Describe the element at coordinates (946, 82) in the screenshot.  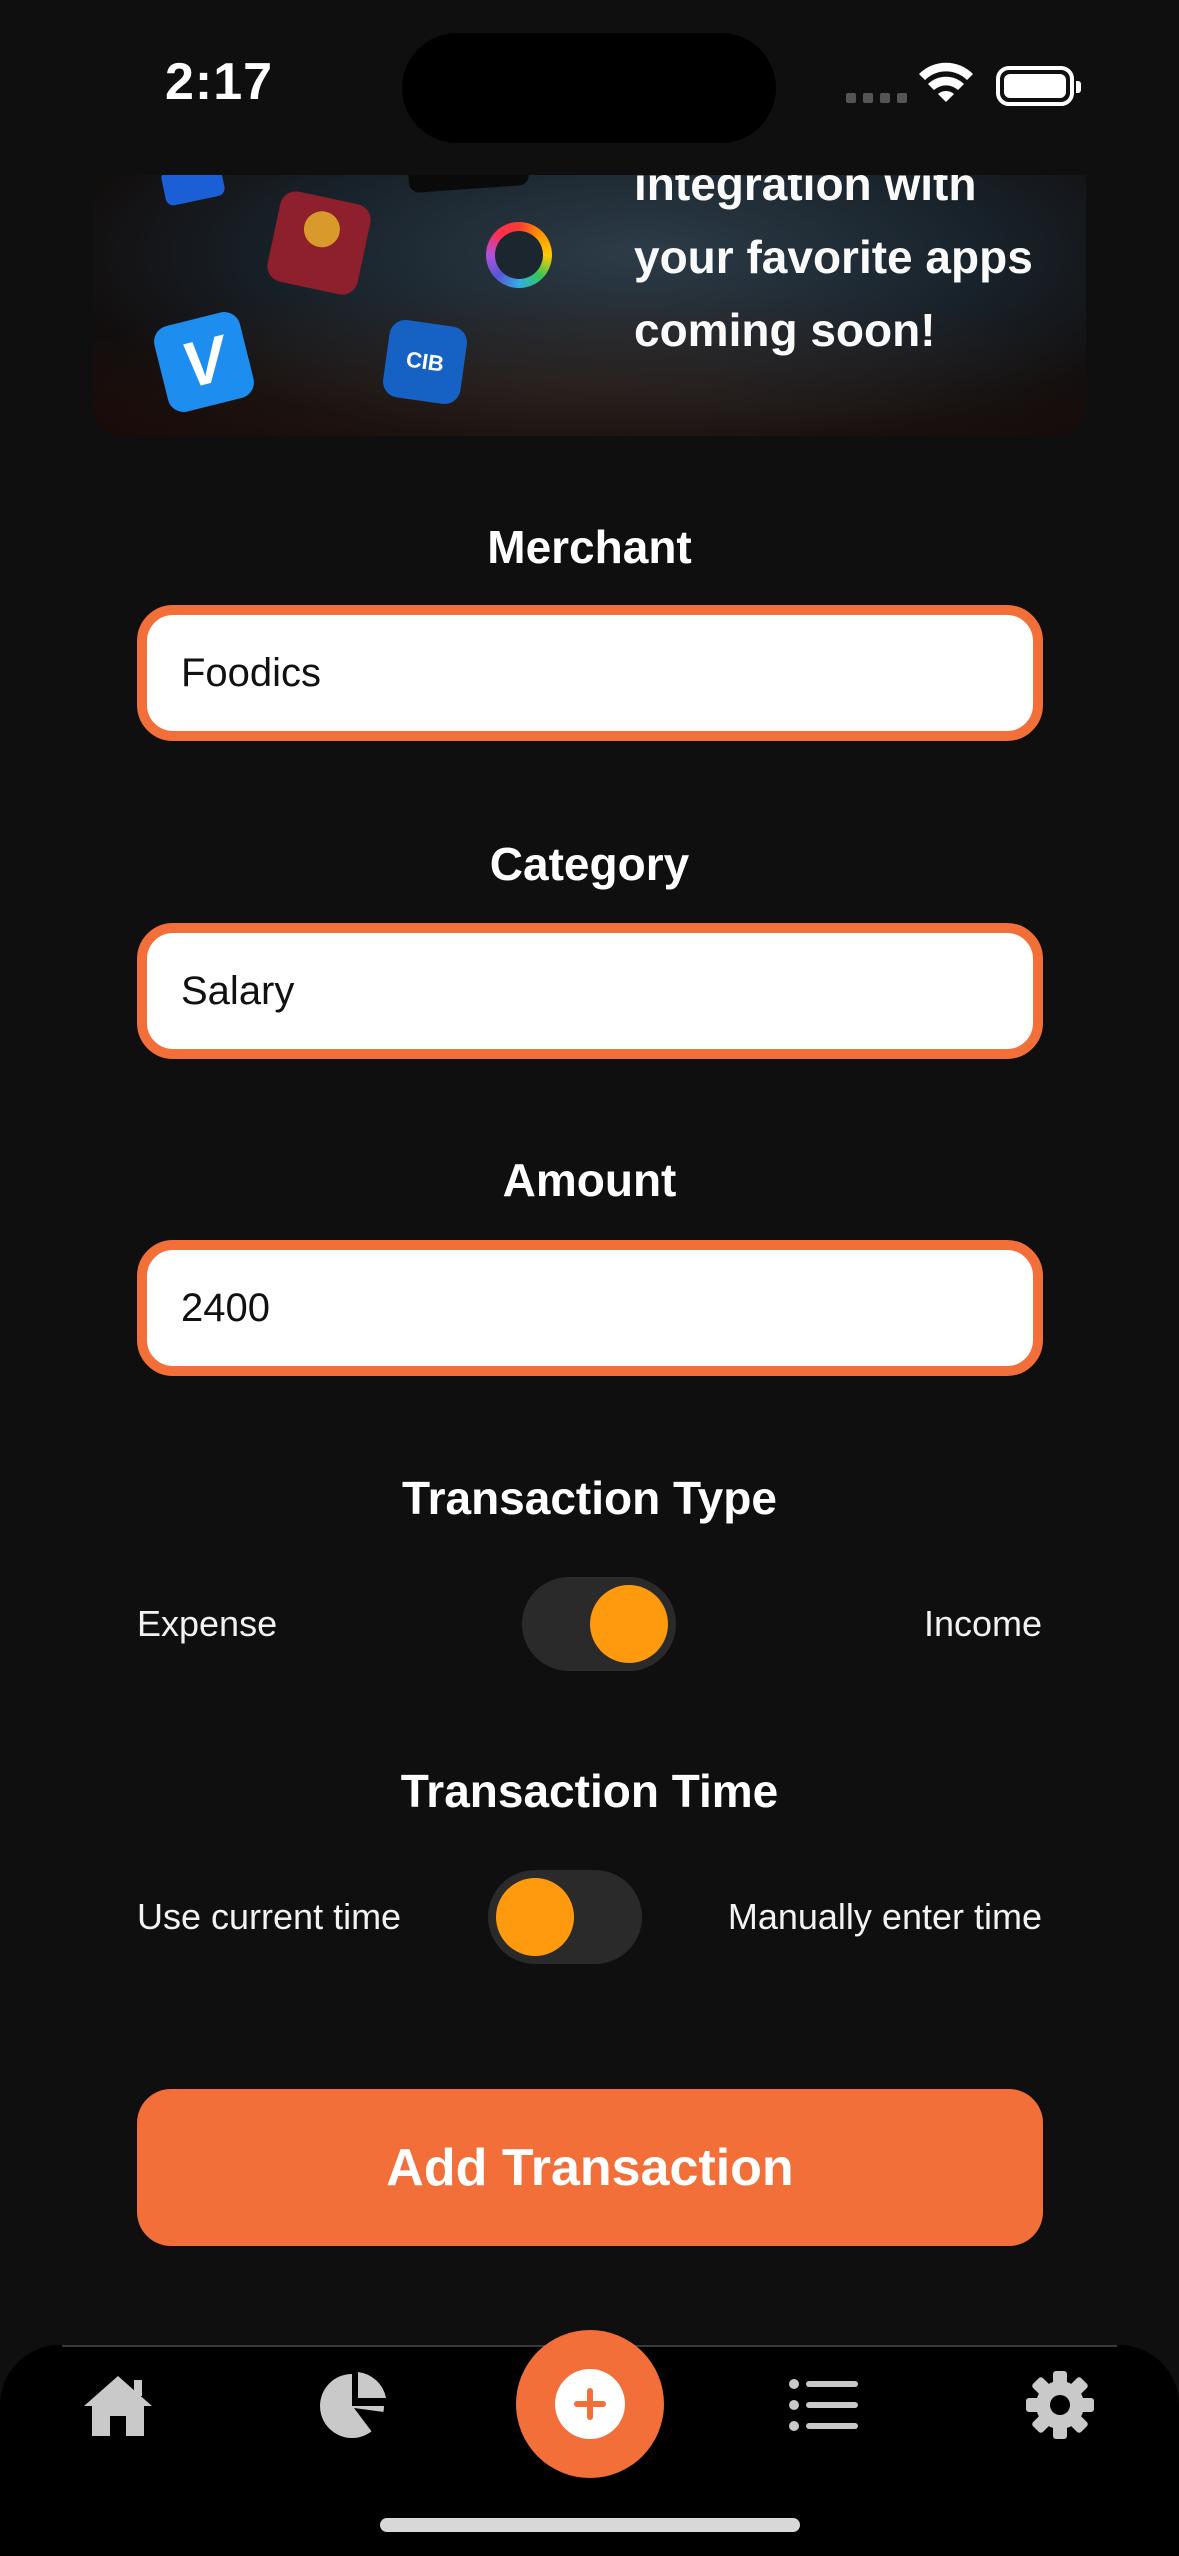
I see `wifi-icon` at that location.